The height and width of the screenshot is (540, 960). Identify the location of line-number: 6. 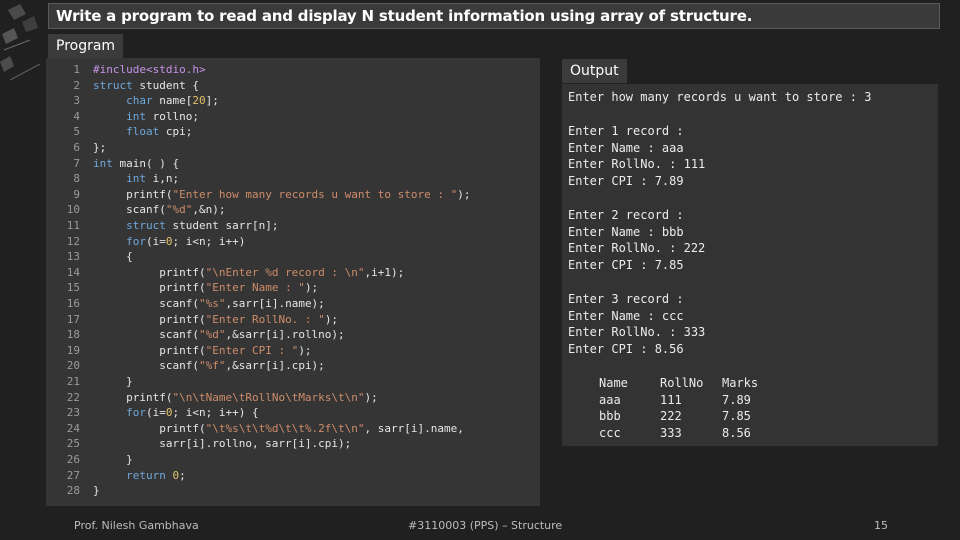
(76, 147).